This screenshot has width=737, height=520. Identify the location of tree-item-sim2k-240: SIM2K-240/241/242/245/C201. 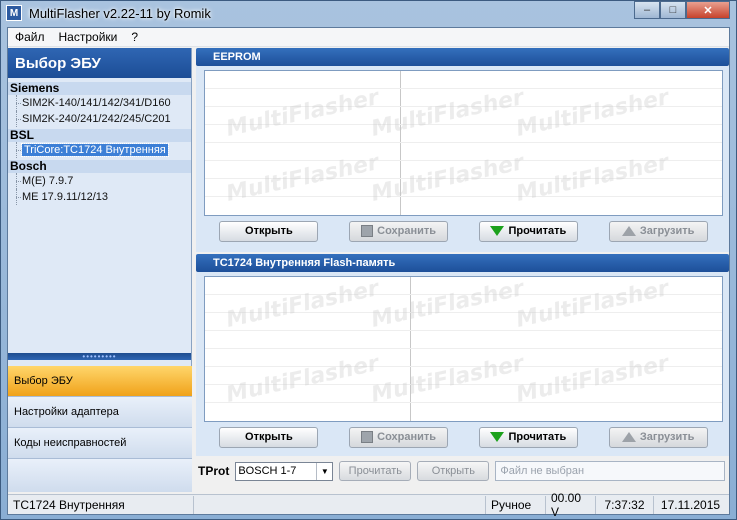
(99, 119).